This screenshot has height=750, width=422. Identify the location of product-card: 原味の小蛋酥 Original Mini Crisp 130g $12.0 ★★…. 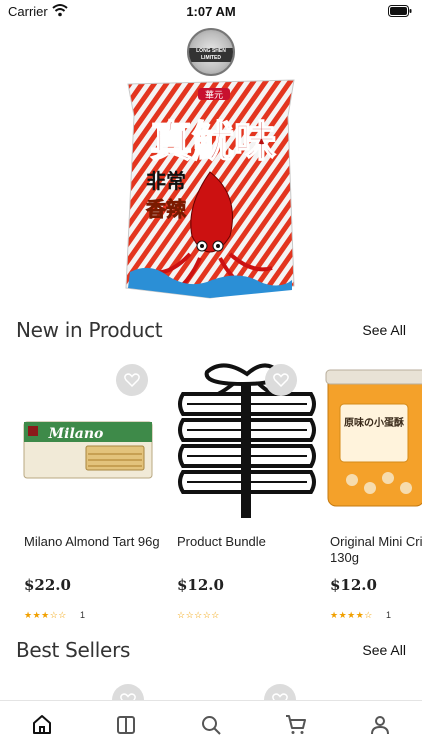
(372, 495).